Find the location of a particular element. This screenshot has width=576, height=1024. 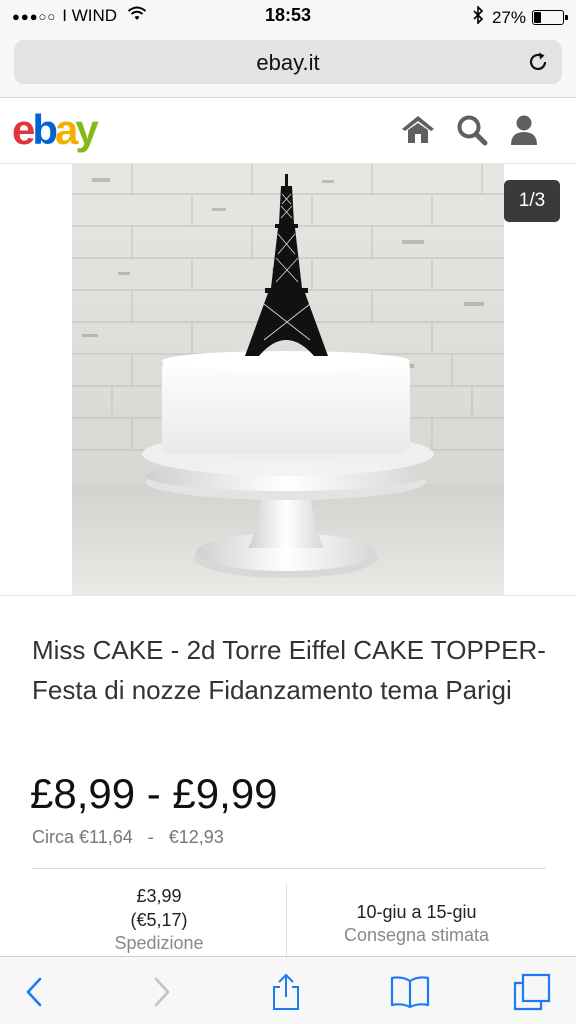

status-right: 27% is located at coordinates (520, 17).